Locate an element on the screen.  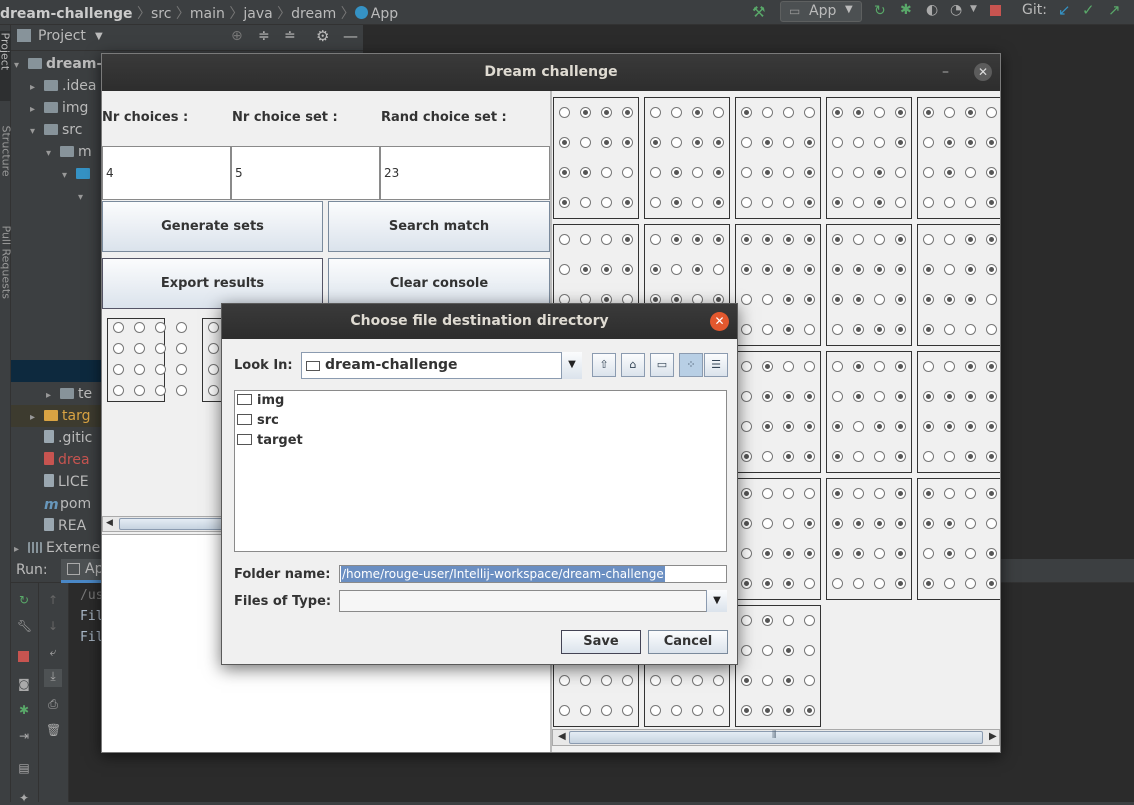
list-view-icon: ⁘ is located at coordinates (691, 365).